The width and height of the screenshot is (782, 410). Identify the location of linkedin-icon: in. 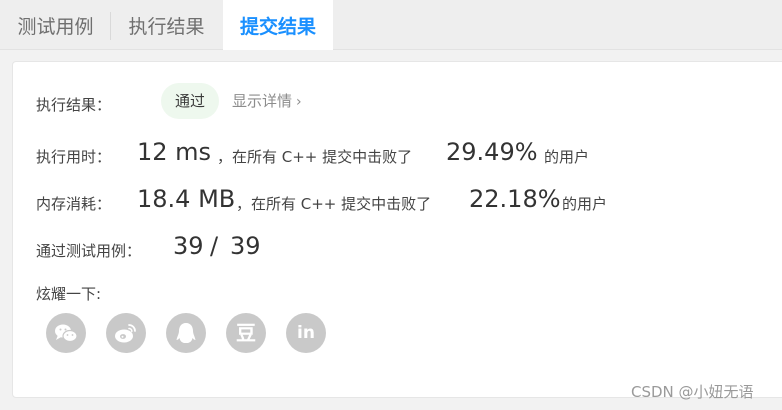
(306, 333).